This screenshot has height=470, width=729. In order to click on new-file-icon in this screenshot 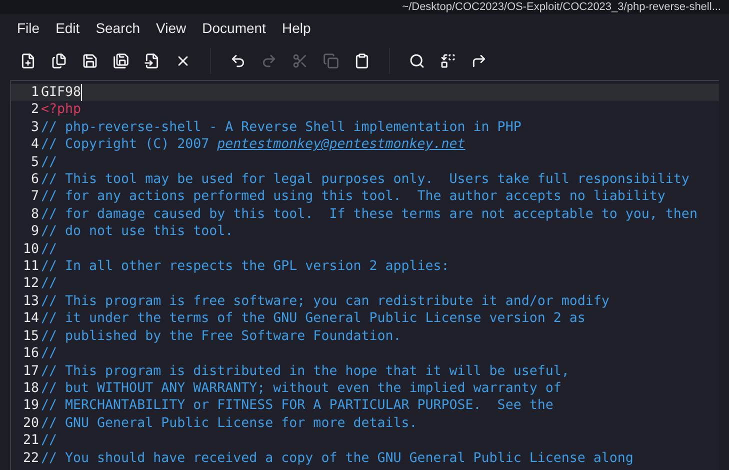, I will do `click(28, 61)`.